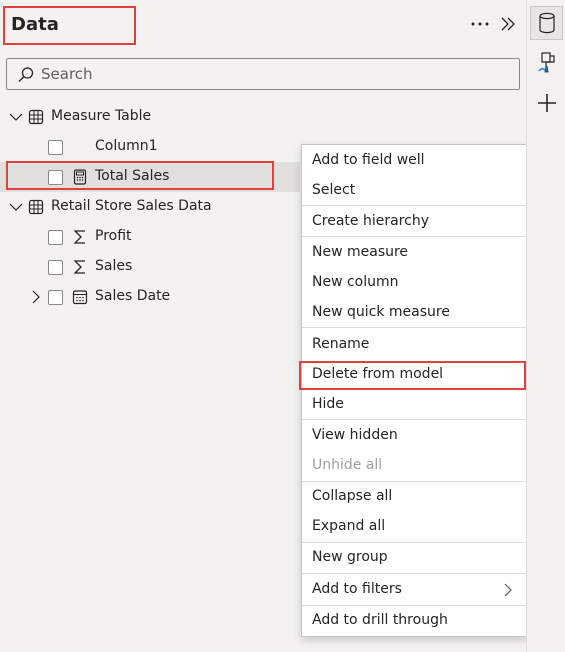 This screenshot has width=565, height=652. What do you see at coordinates (360, 252) in the screenshot?
I see `menu-item-label: New measure` at bounding box center [360, 252].